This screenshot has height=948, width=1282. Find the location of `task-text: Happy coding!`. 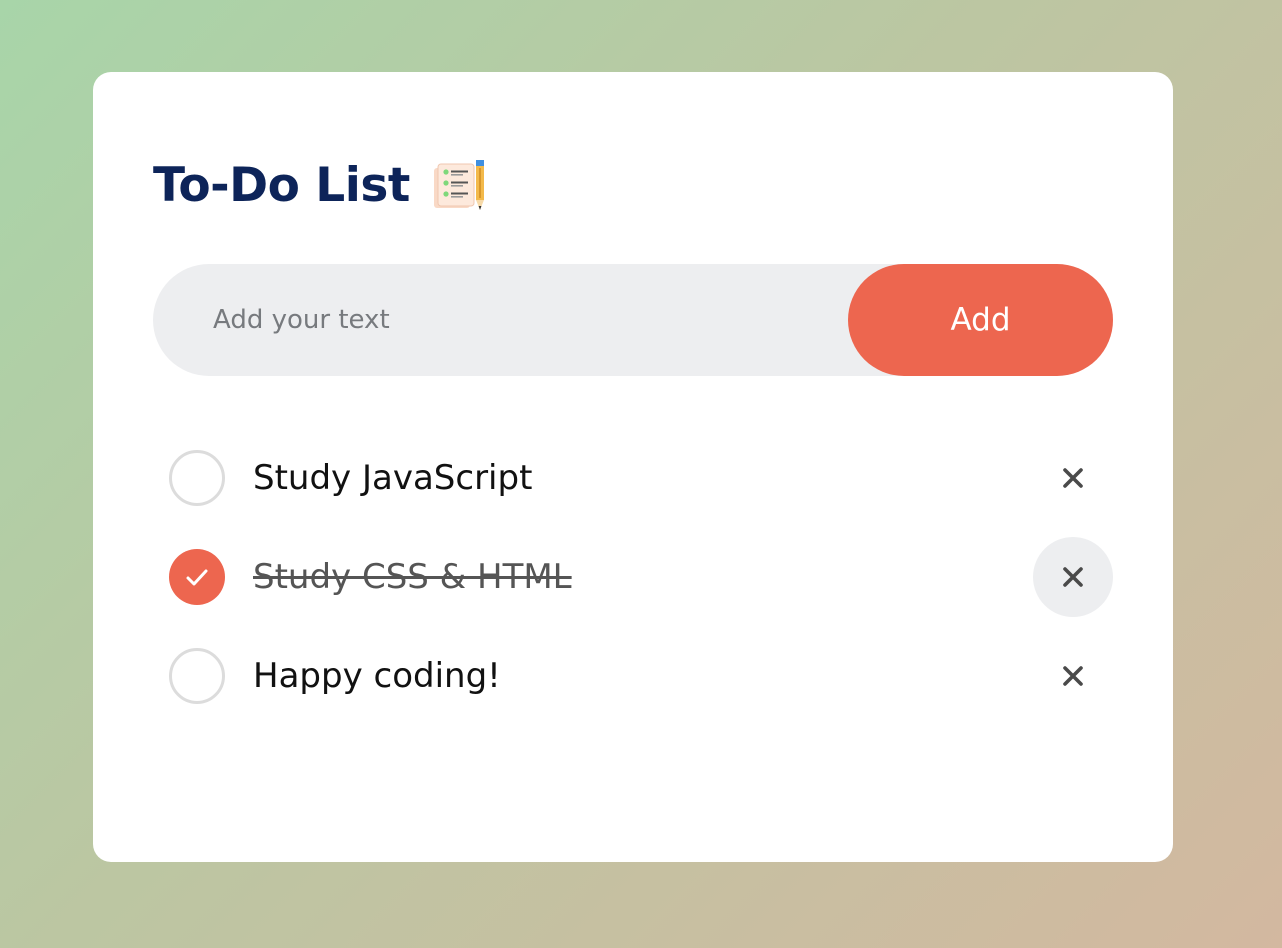

task-text: Happy coding! is located at coordinates (377, 675).